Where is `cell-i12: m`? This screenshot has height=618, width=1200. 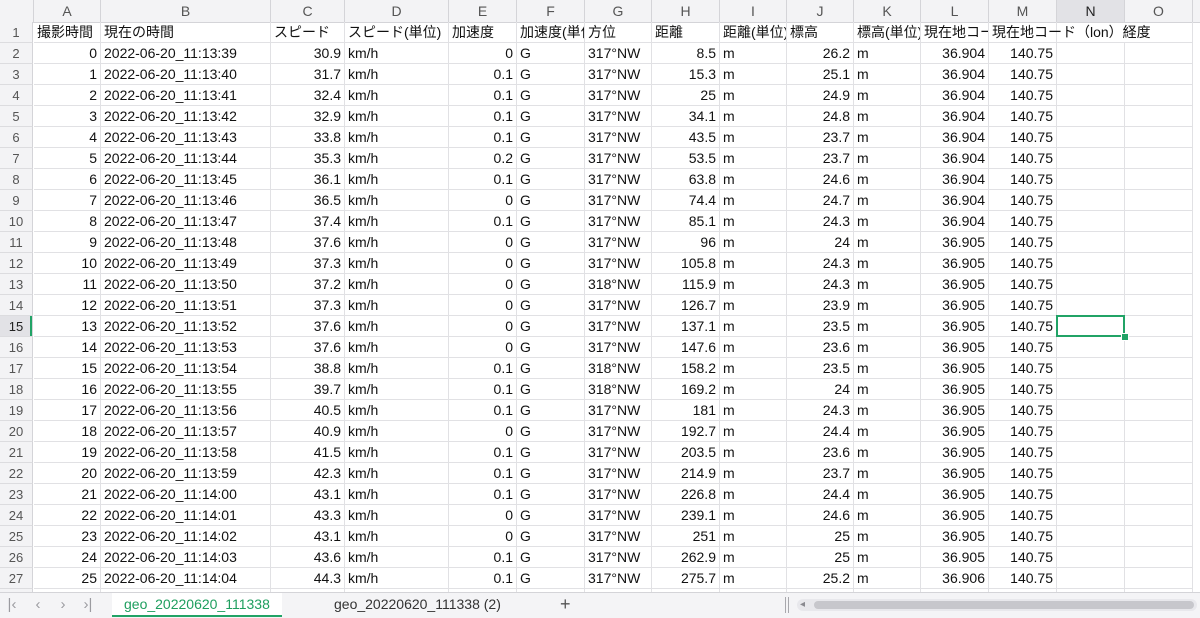
cell-i12: m is located at coordinates (753, 263).